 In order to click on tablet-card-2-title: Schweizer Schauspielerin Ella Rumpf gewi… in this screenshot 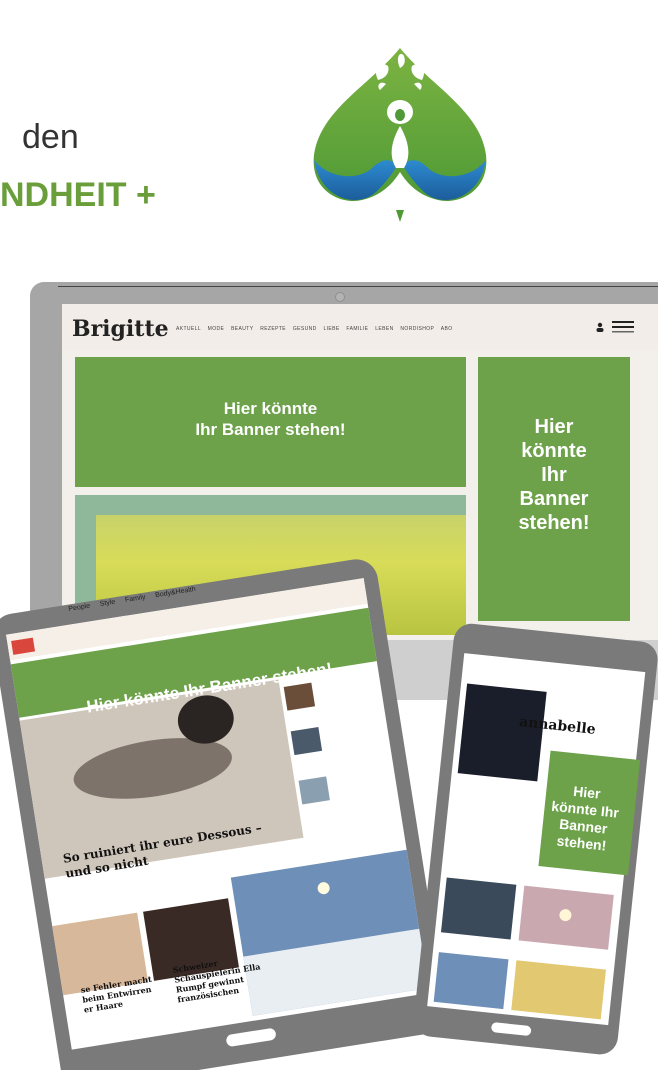, I will do `click(218, 978)`.